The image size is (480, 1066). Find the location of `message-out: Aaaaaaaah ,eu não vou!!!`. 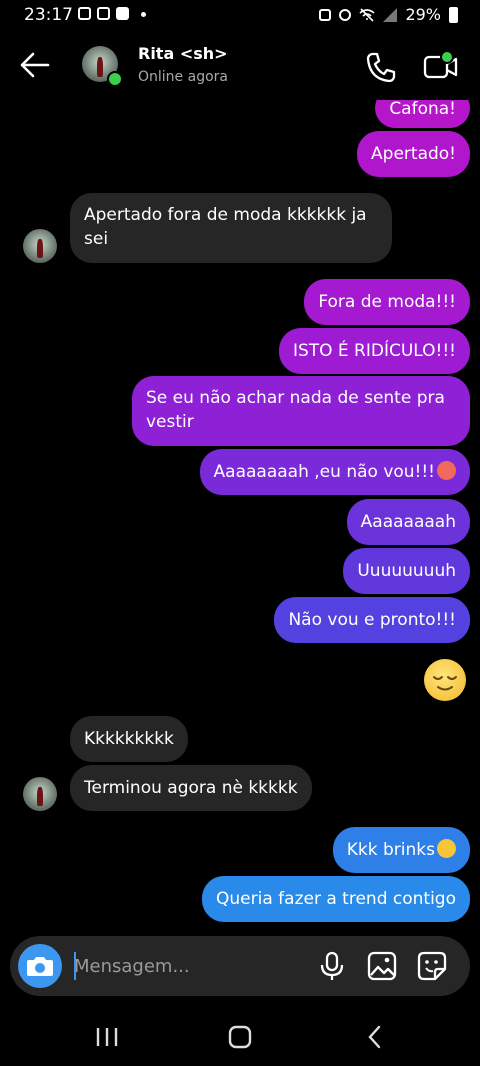

message-out: Aaaaaaaah ,eu não vou!!! is located at coordinates (334, 472).